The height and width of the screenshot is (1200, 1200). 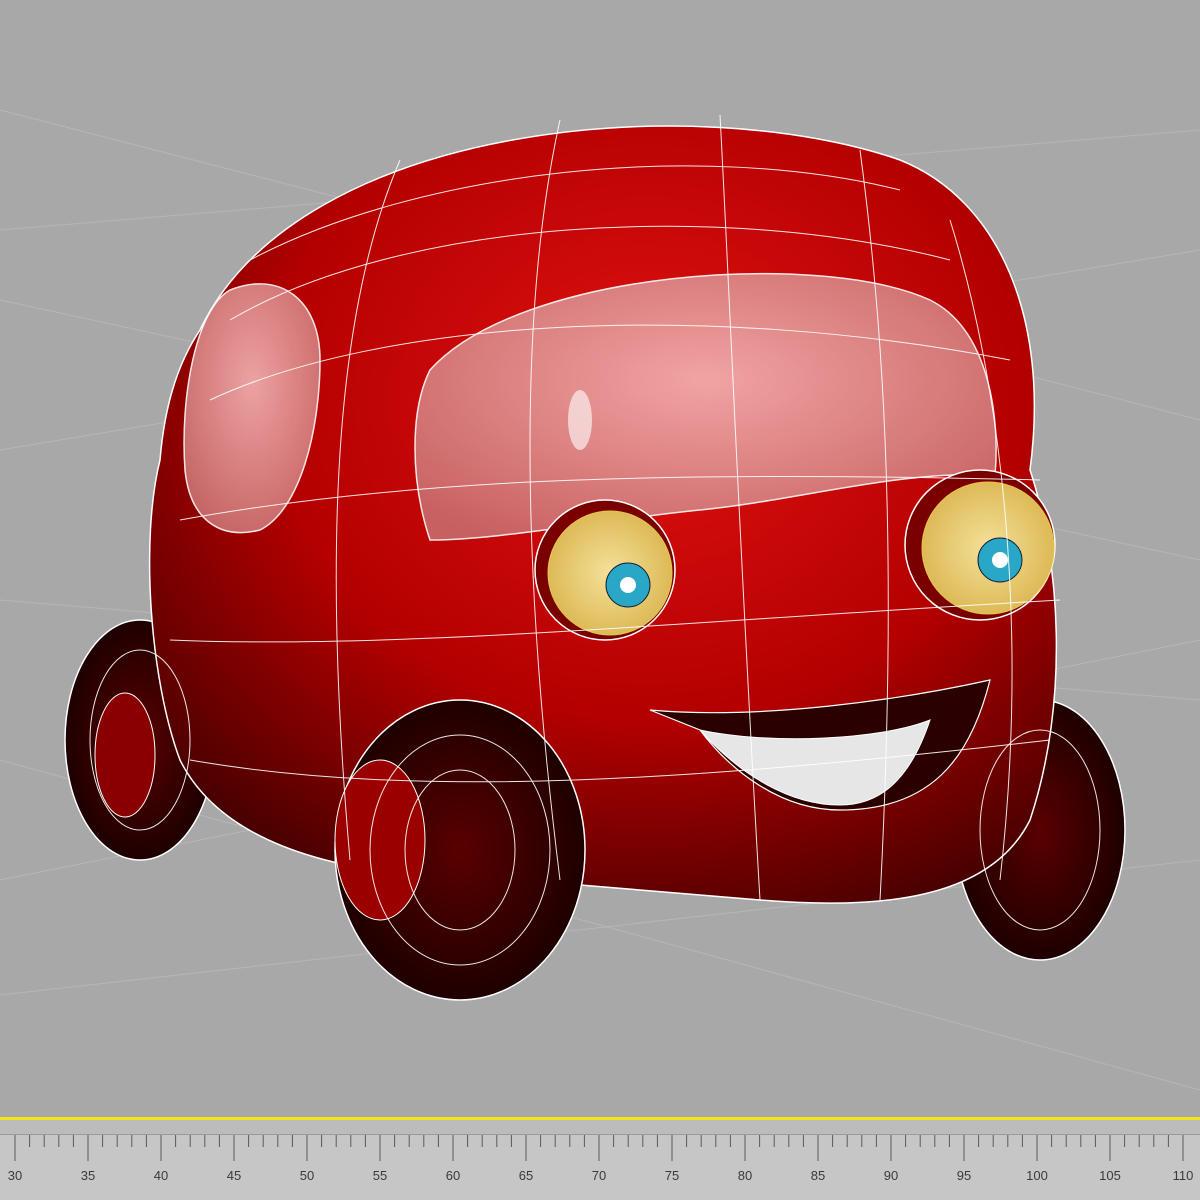 What do you see at coordinates (599, 1175) in the screenshot?
I see `timeline-tick-label: 70` at bounding box center [599, 1175].